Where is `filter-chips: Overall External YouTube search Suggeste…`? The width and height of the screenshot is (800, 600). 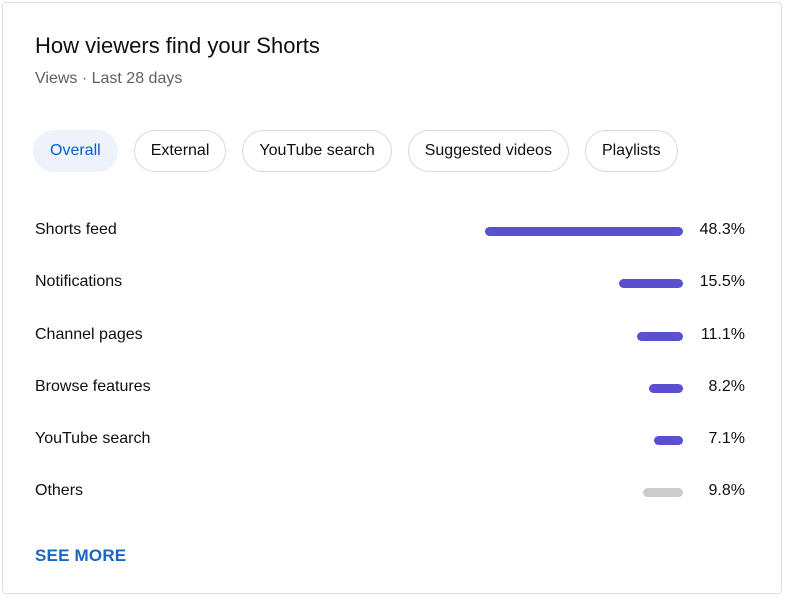 filter-chips: Overall External YouTube search Suggeste… is located at coordinates (355, 151).